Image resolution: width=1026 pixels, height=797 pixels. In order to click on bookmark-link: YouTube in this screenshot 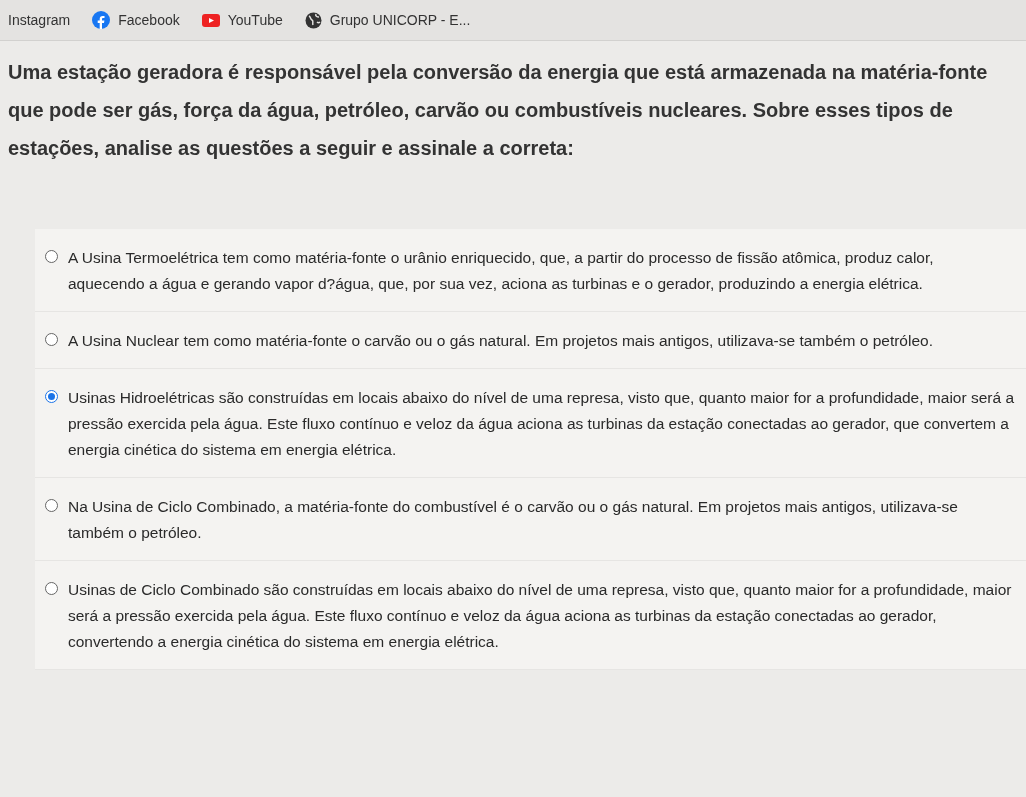, I will do `click(242, 20)`.